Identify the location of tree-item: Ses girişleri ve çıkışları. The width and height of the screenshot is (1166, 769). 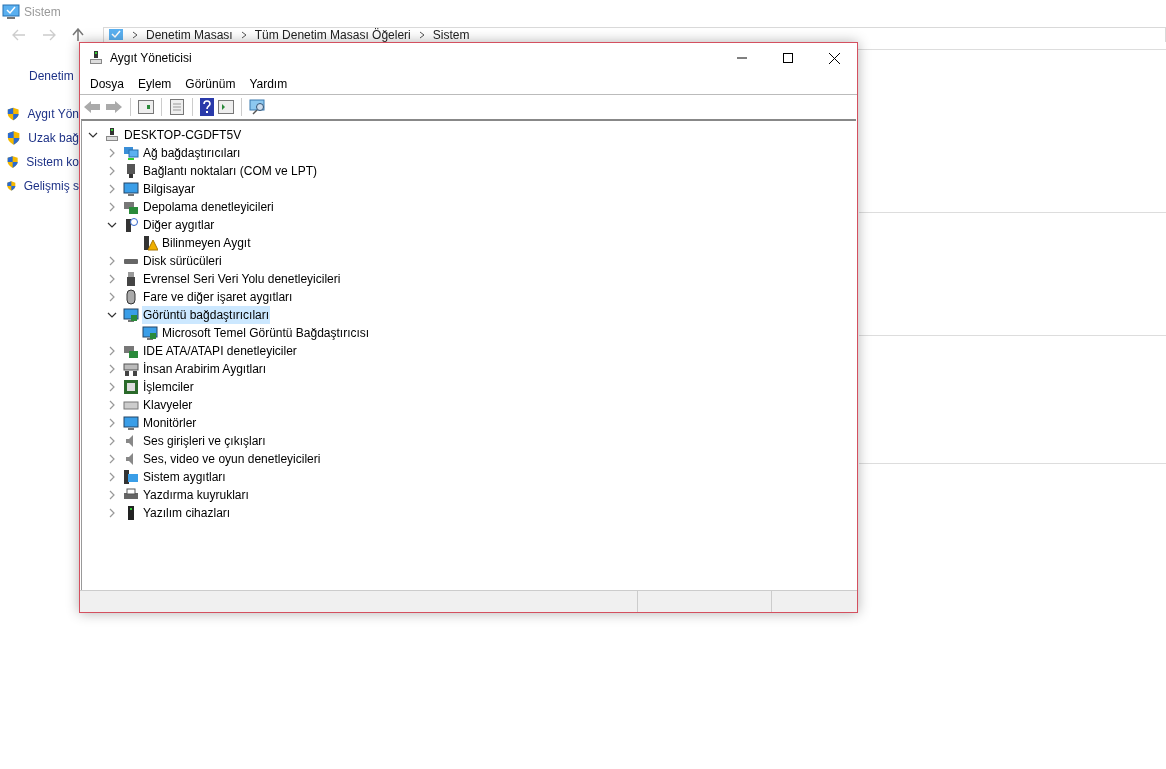
(204, 441).